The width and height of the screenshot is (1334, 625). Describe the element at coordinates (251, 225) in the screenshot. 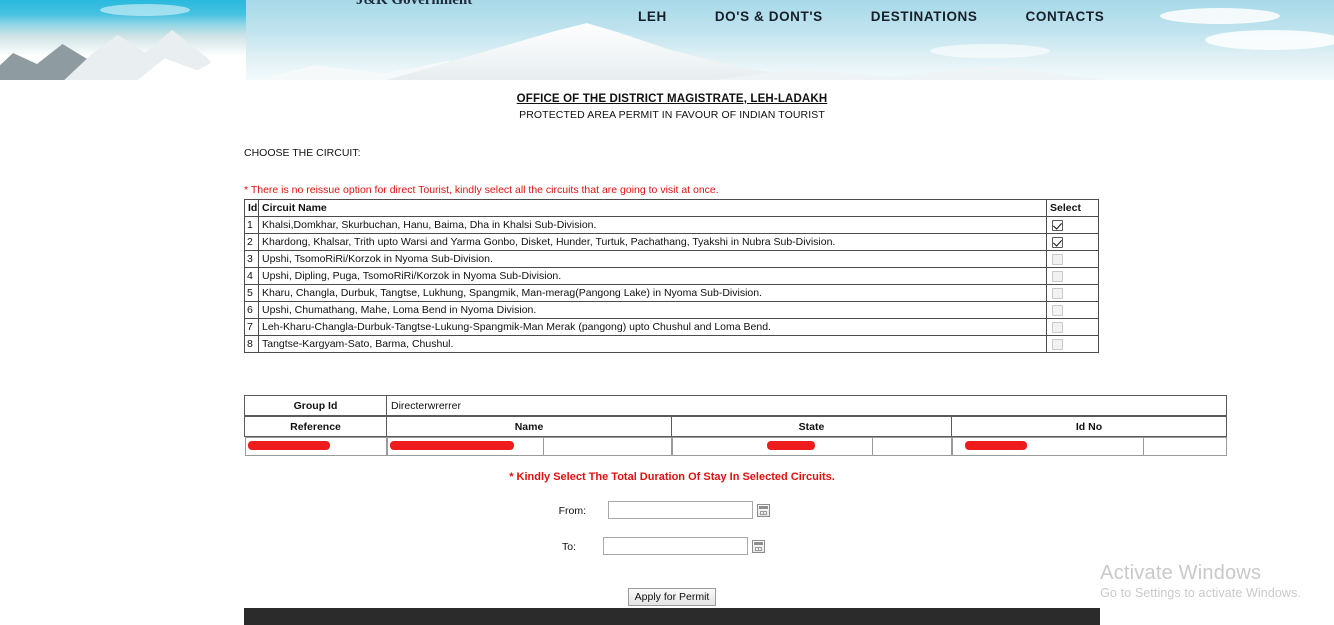

I see `circuit-id-cell: 1` at that location.